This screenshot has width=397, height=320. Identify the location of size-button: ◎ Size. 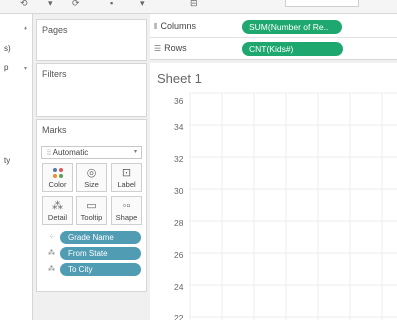
(91, 177).